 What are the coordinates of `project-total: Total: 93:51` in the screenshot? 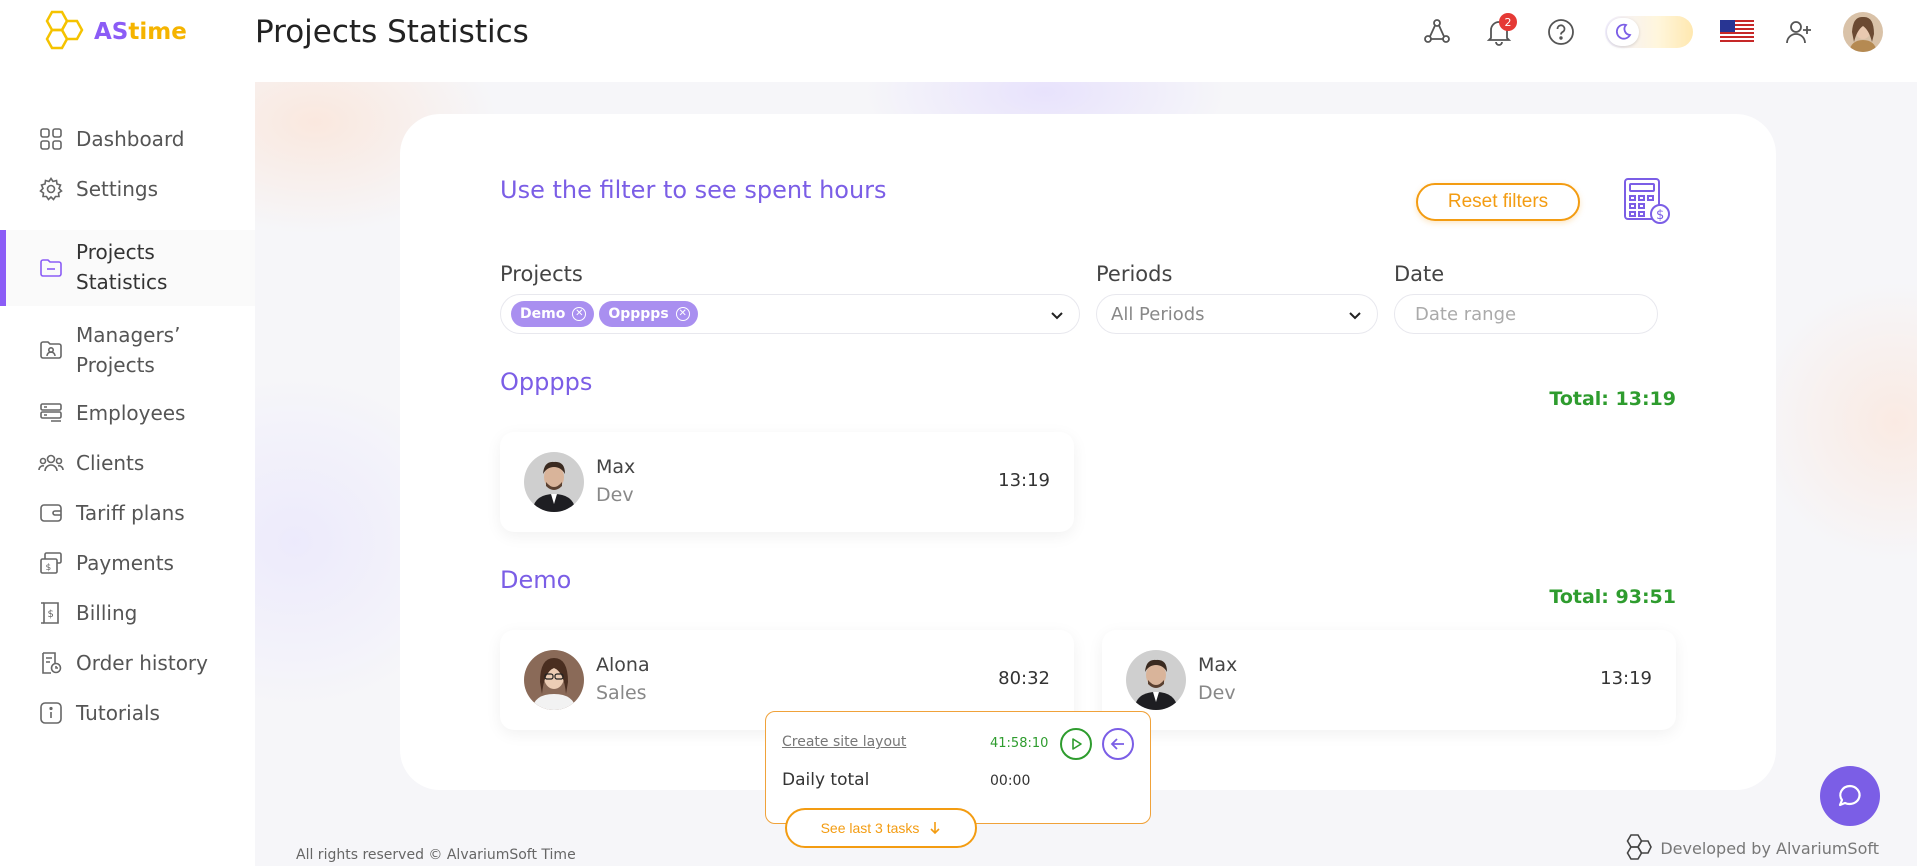 It's located at (1612, 597).